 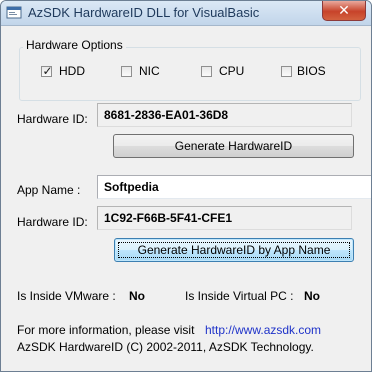 What do you see at coordinates (66, 296) in the screenshot?
I see `vmware-label: Is Inside VMware :` at bounding box center [66, 296].